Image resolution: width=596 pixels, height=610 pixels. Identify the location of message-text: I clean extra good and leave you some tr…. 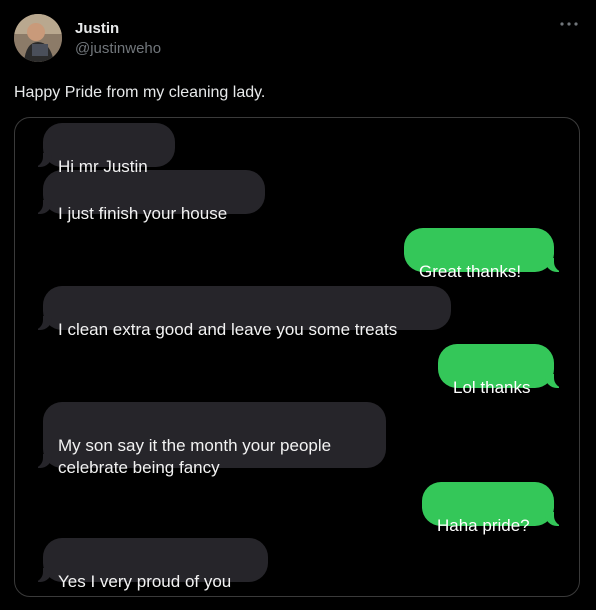
(228, 329).